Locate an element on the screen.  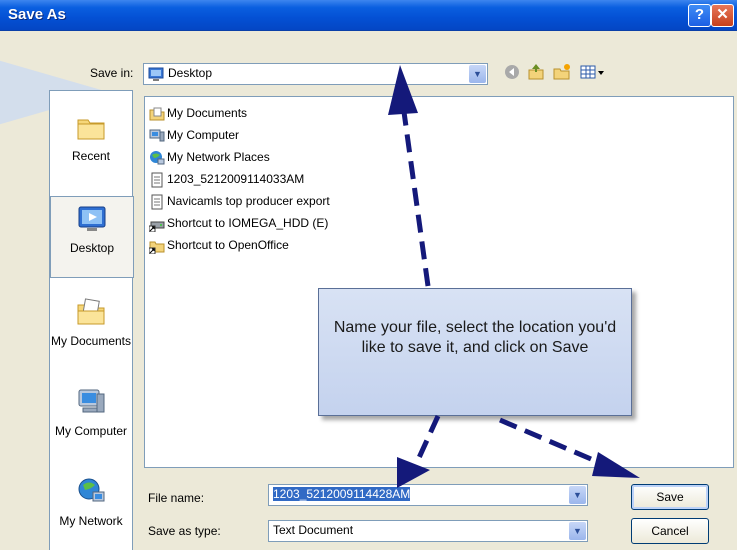
place-my-network: My Network is located at coordinates (91, 502).